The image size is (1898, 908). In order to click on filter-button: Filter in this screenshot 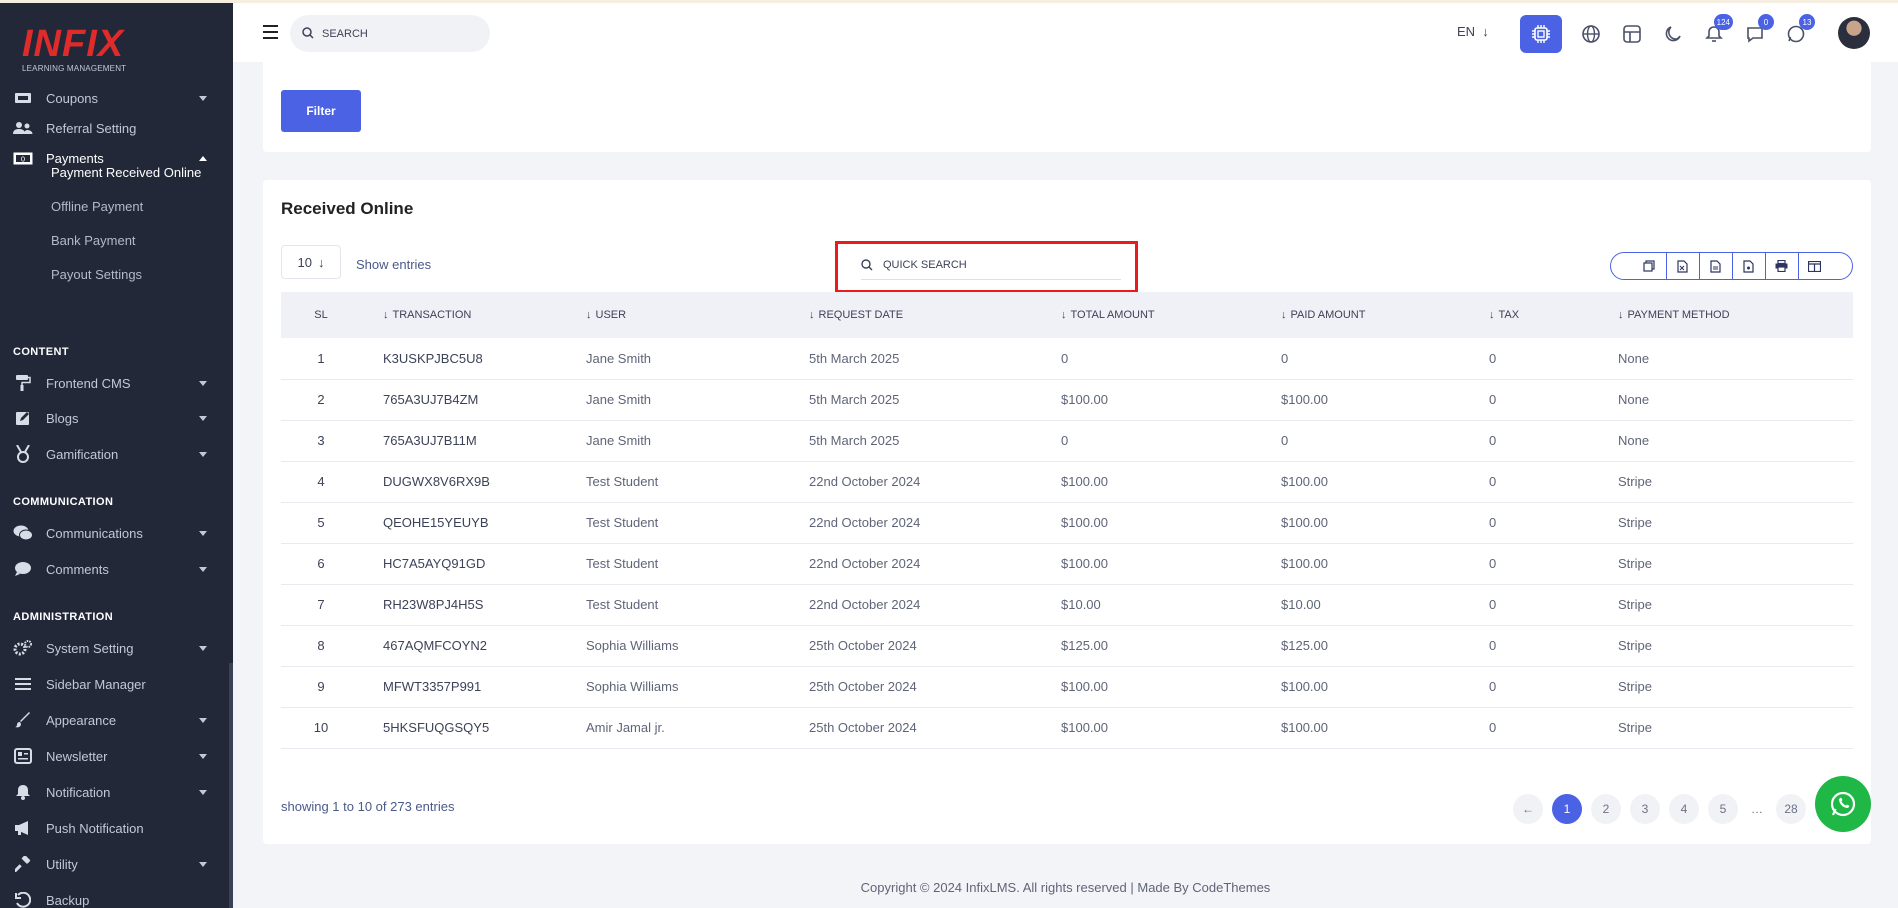, I will do `click(321, 111)`.